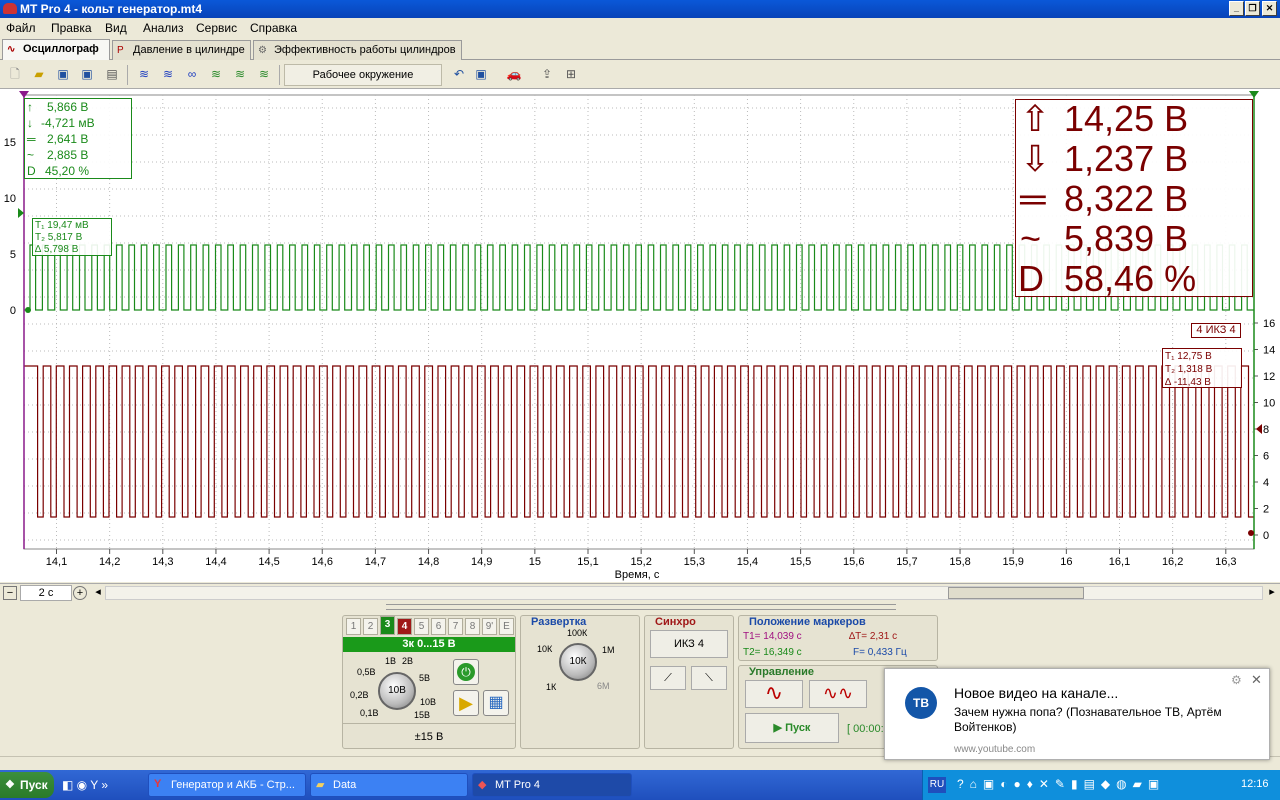  I want to click on right-tick-label: 10, so click(1269, 404).